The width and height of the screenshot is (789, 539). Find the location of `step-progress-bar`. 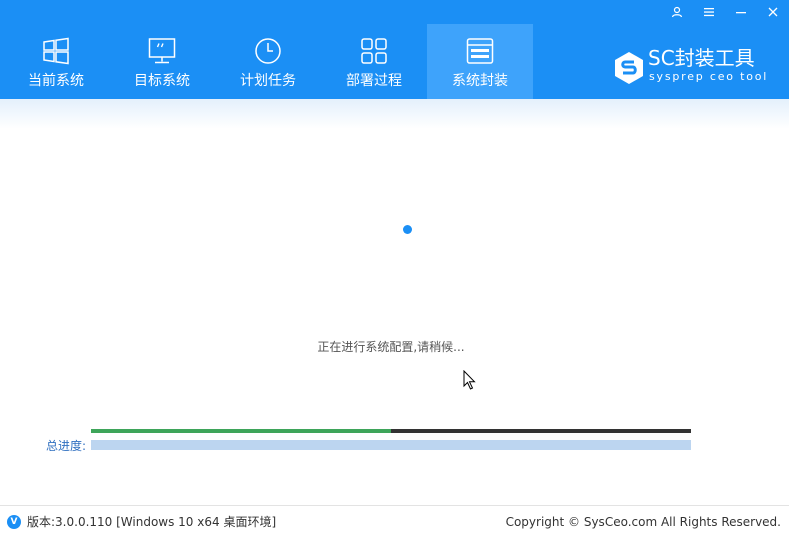

step-progress-bar is located at coordinates (391, 431).